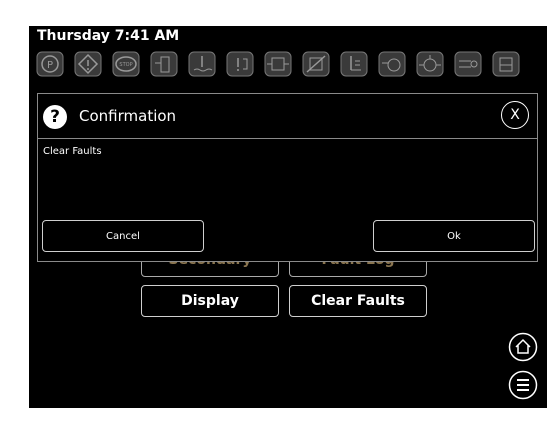 The width and height of the screenshot is (557, 423). What do you see at coordinates (430, 64) in the screenshot?
I see `lube-icon` at bounding box center [430, 64].